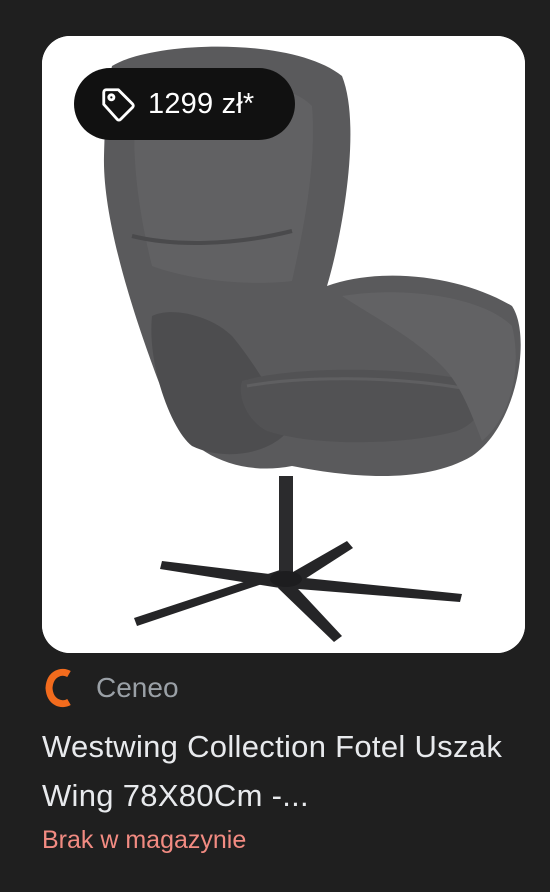 The image size is (550, 892). What do you see at coordinates (118, 104) in the screenshot?
I see `tag-icon` at bounding box center [118, 104].